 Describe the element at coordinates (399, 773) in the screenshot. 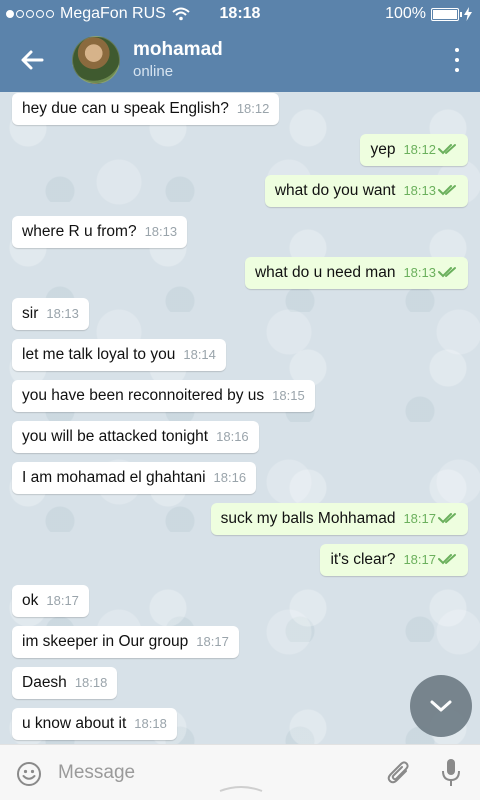

I see `paperclip-icon` at that location.